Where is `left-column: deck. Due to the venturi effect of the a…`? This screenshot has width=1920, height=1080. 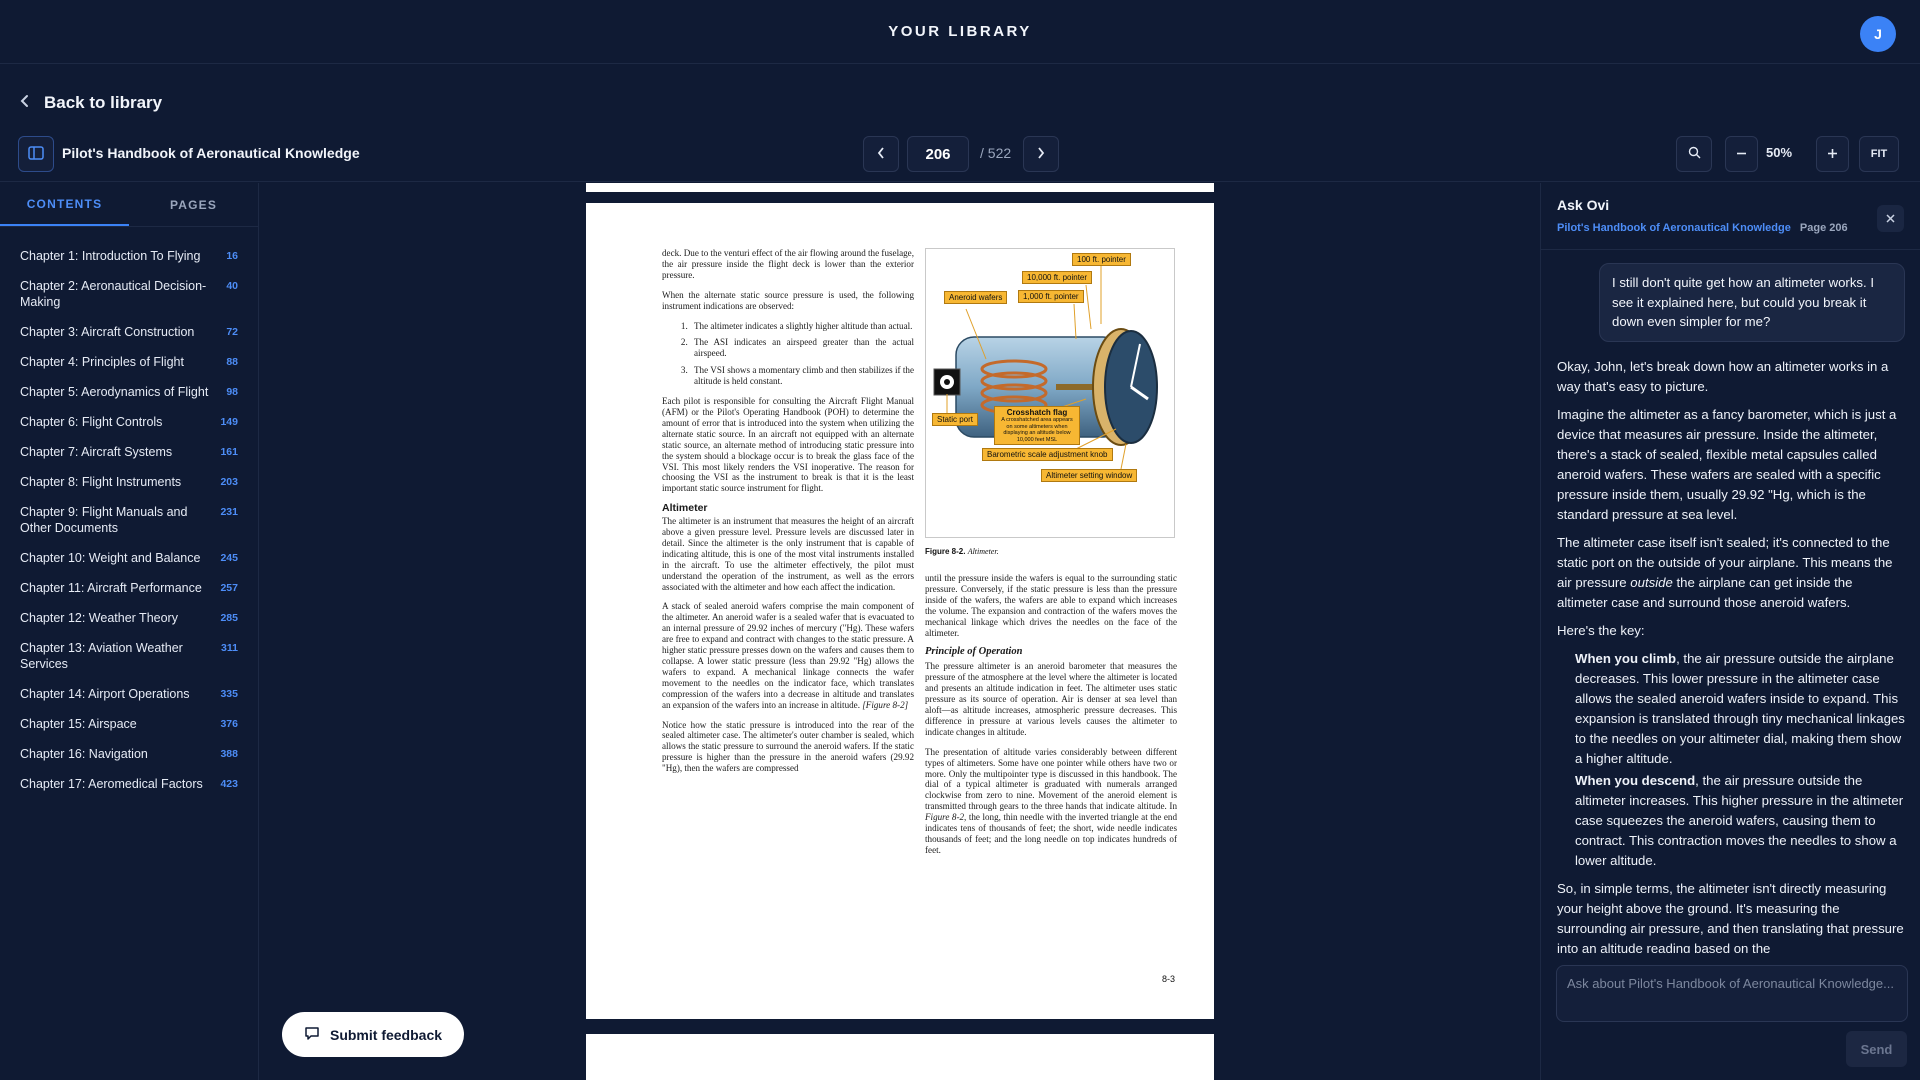 left-column: deck. Due to the venturi effect of the a… is located at coordinates (788, 515).